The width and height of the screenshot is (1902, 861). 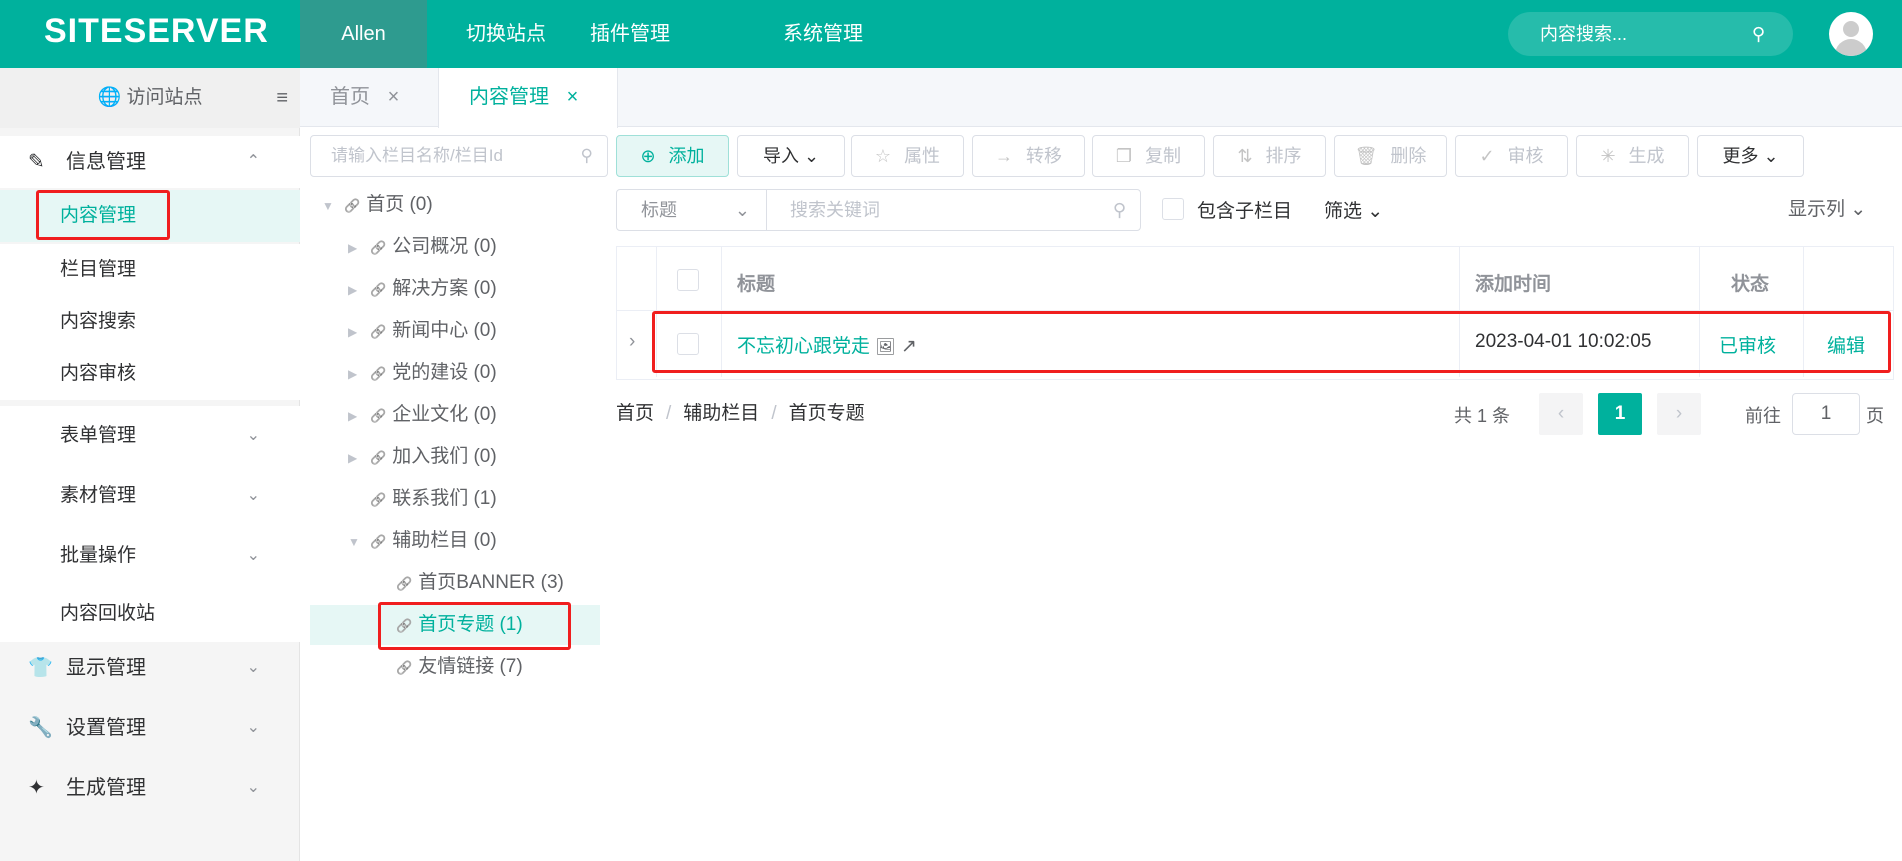 What do you see at coordinates (455, 499) in the screenshot?
I see `tree-node: 🔗 联系我们 (1)` at bounding box center [455, 499].